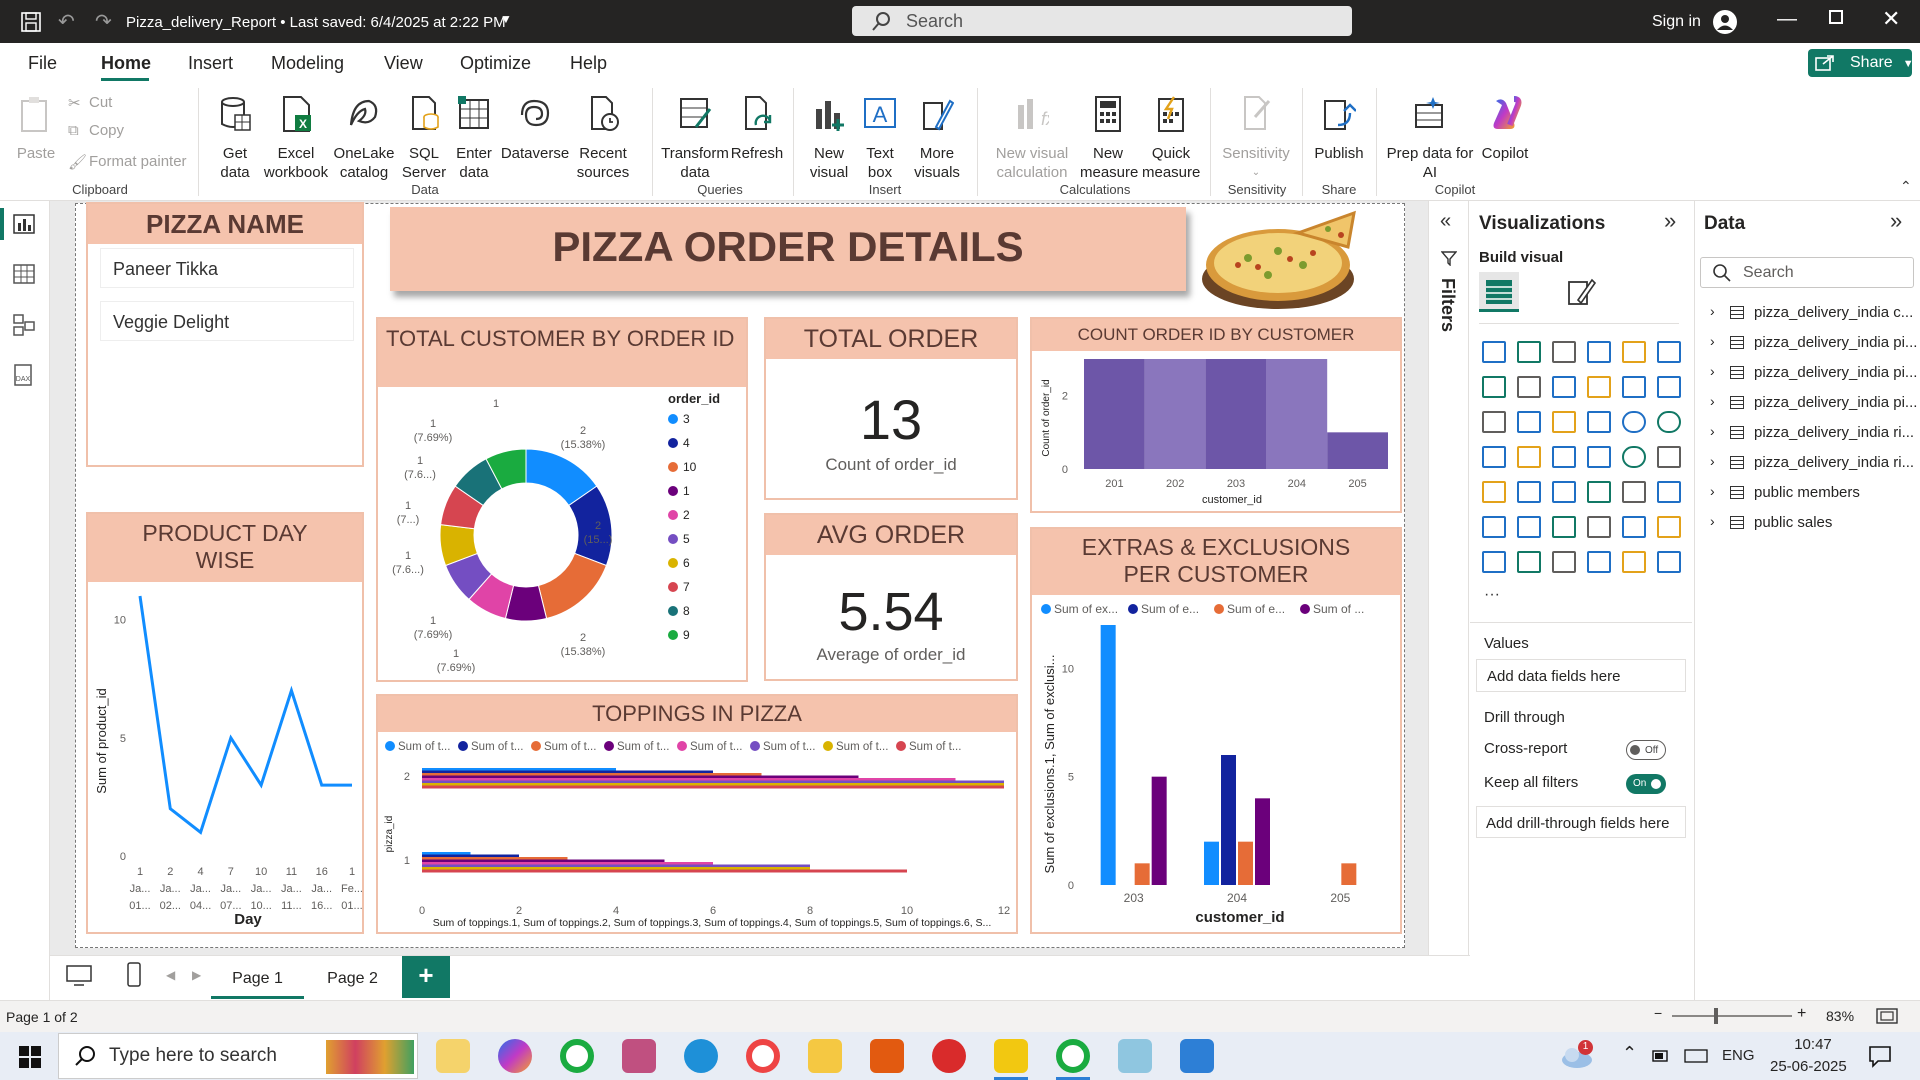 The height and width of the screenshot is (1080, 1920). Describe the element at coordinates (1430, 138) in the screenshot. I see `prep-data-ai-button: Prep data for AI` at that location.